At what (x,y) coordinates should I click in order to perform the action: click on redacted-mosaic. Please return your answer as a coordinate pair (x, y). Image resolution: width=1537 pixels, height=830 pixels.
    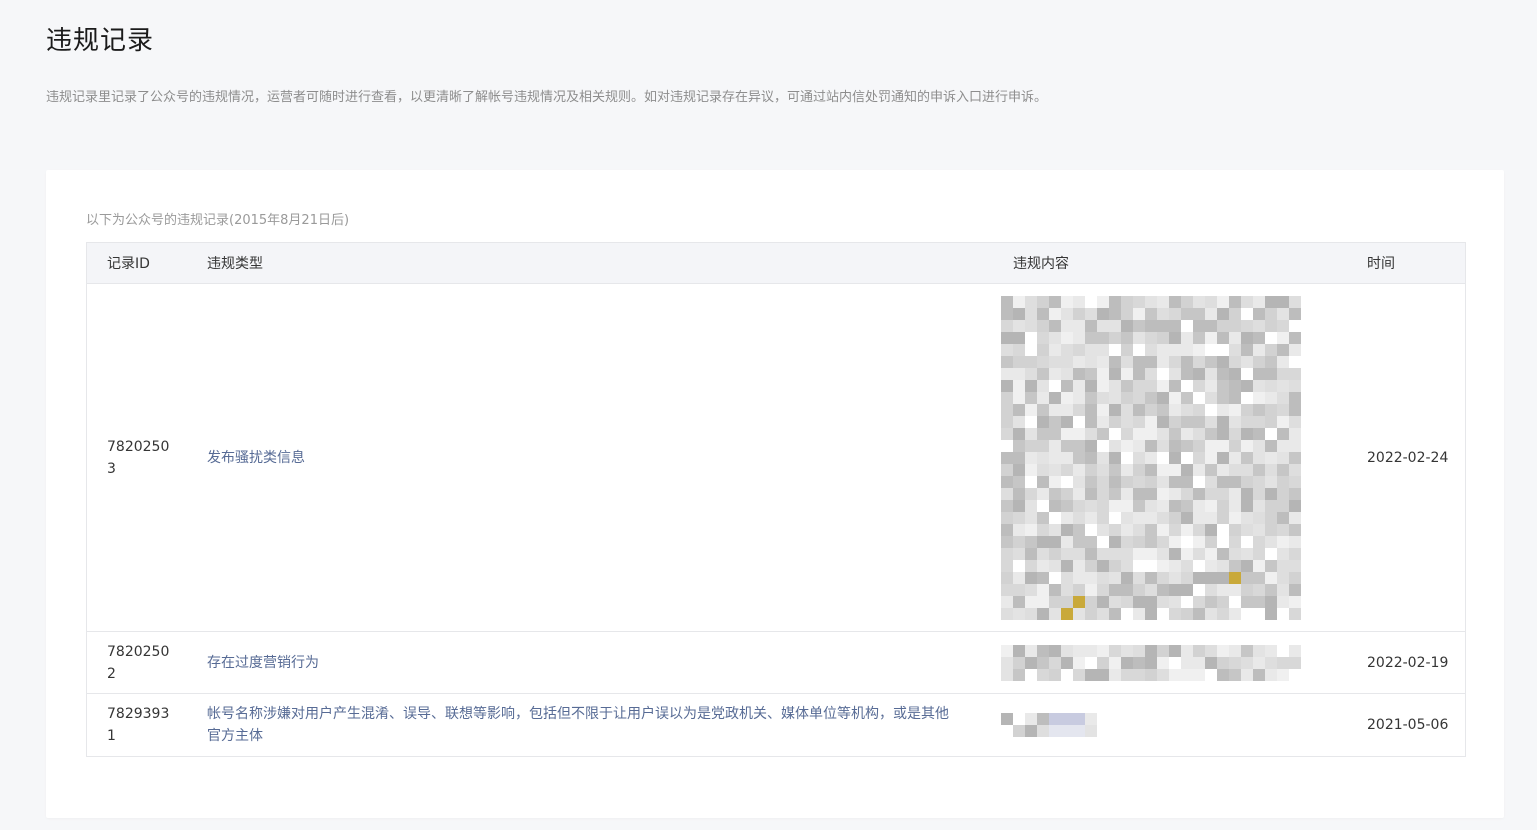
    Looking at the image, I should click on (1174, 662).